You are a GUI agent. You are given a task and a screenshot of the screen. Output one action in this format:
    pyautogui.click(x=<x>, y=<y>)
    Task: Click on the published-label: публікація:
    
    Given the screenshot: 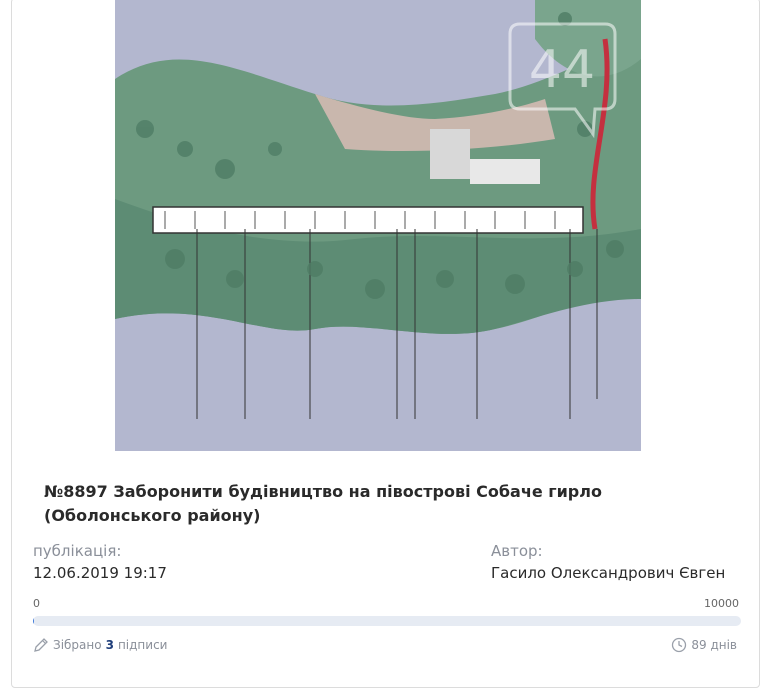 What is the action you would take?
    pyautogui.click(x=77, y=551)
    